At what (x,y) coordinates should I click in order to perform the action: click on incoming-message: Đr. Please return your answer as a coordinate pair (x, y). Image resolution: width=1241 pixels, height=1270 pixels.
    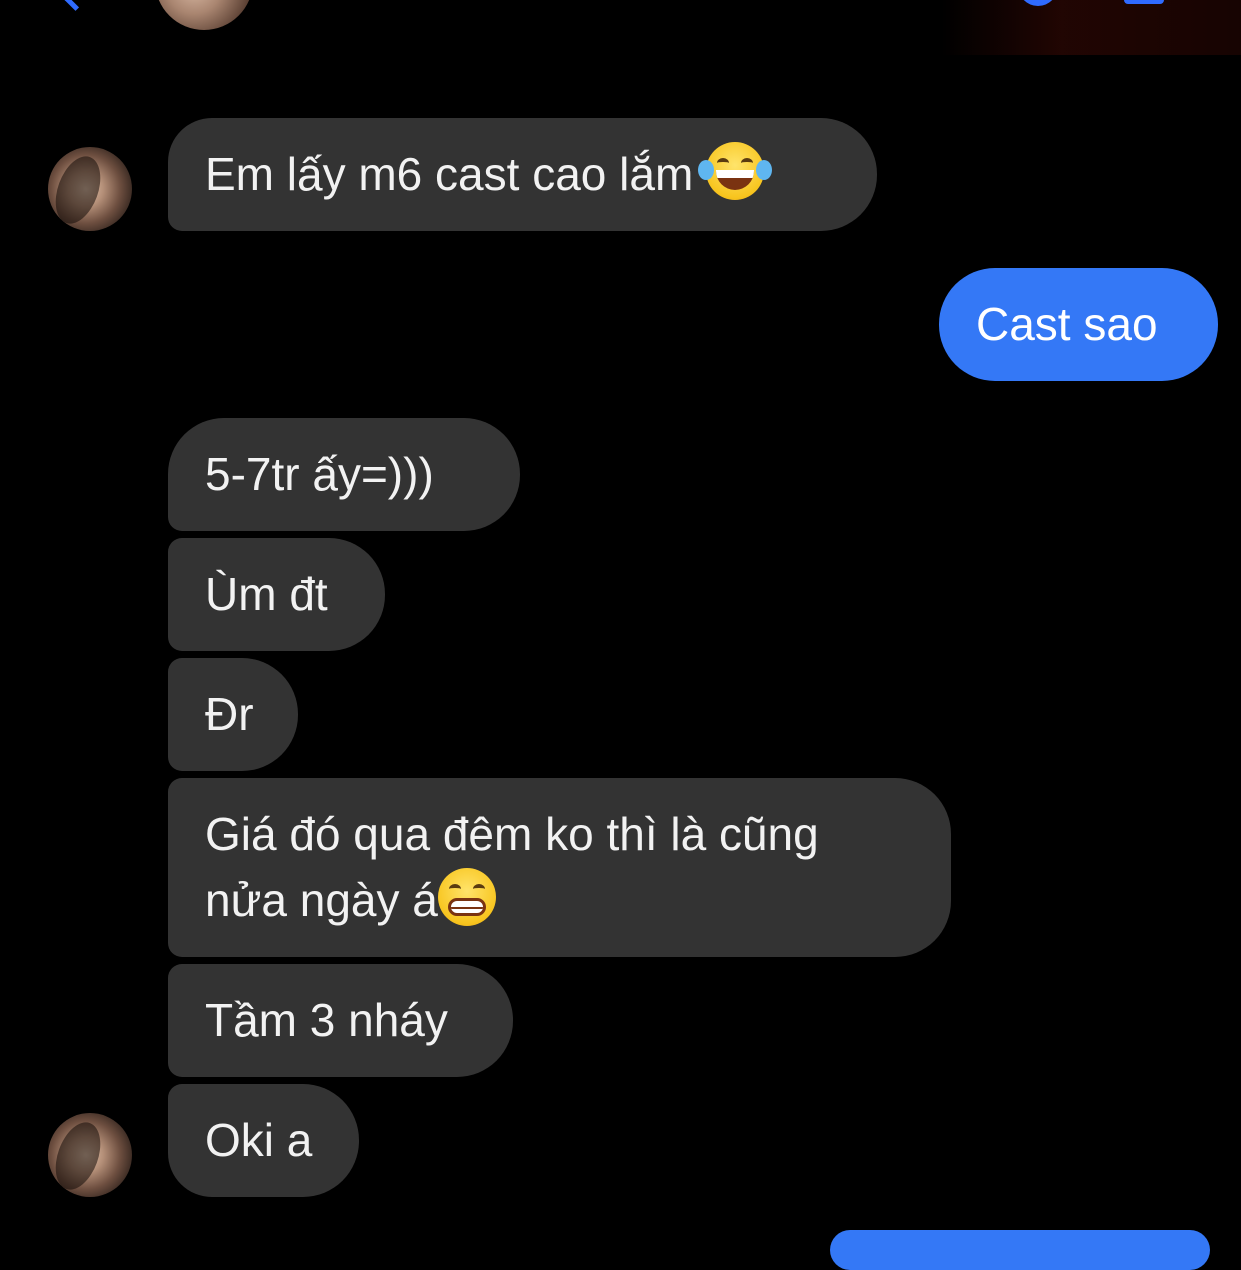
    Looking at the image, I should click on (233, 714).